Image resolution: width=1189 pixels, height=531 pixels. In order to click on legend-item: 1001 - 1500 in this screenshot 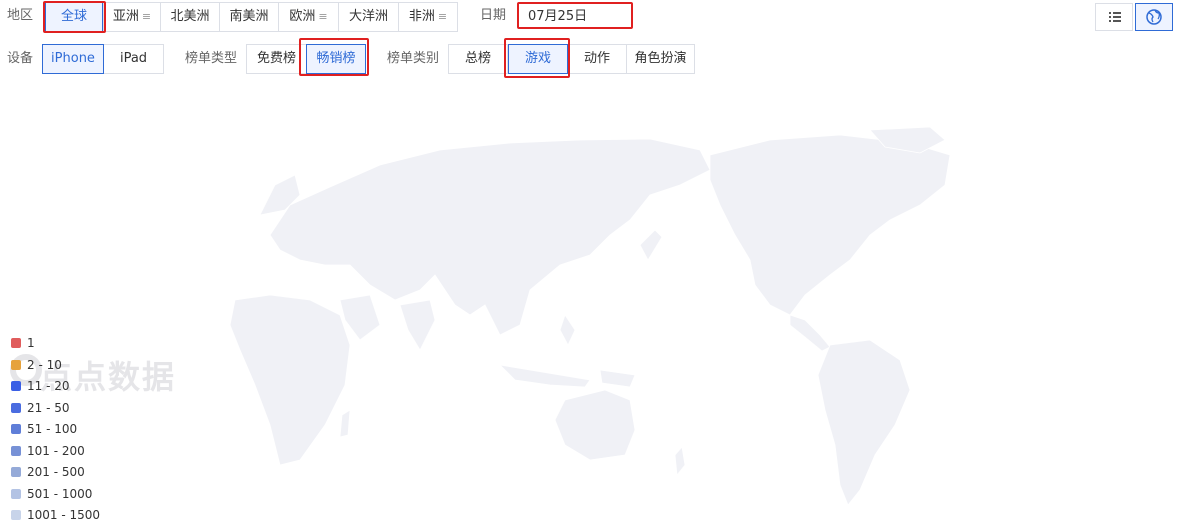, I will do `click(55, 515)`.